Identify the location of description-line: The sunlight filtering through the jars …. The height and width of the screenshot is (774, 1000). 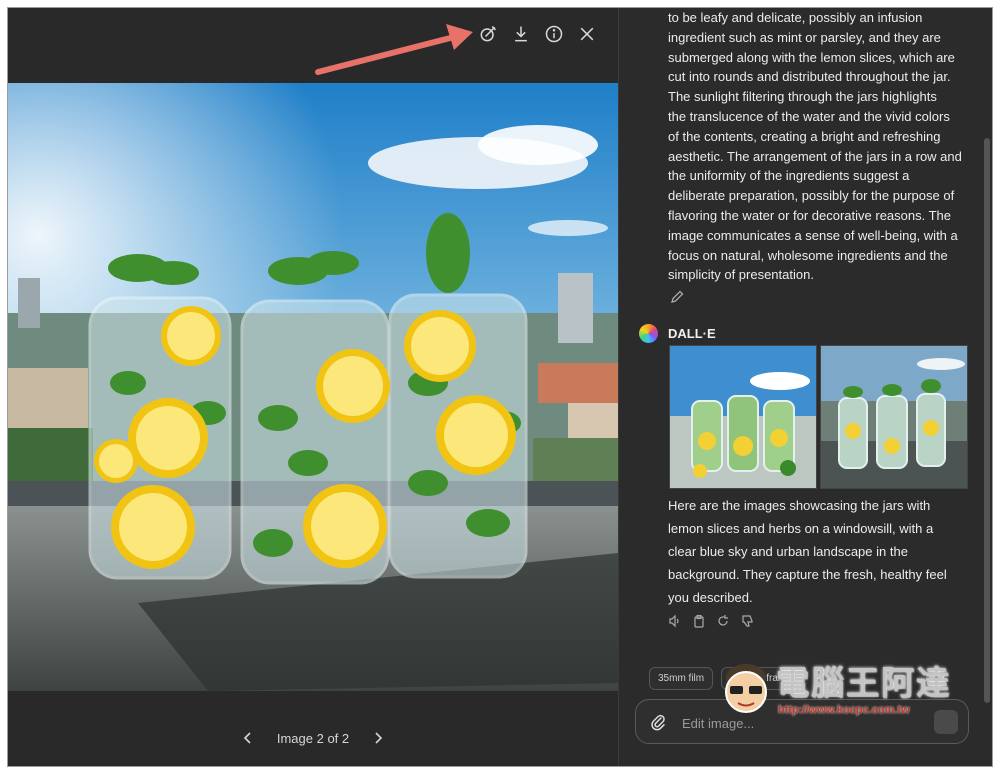
(802, 97).